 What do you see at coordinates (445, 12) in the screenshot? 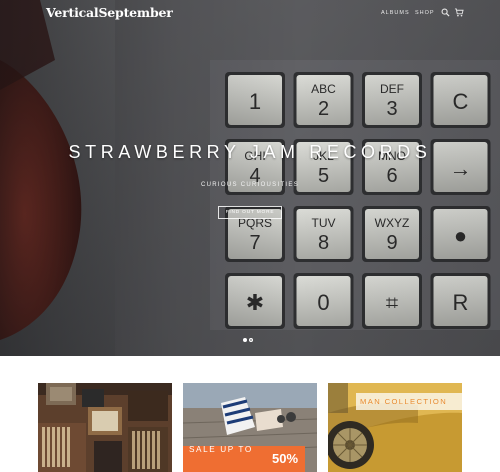
I see `search-icon` at bounding box center [445, 12].